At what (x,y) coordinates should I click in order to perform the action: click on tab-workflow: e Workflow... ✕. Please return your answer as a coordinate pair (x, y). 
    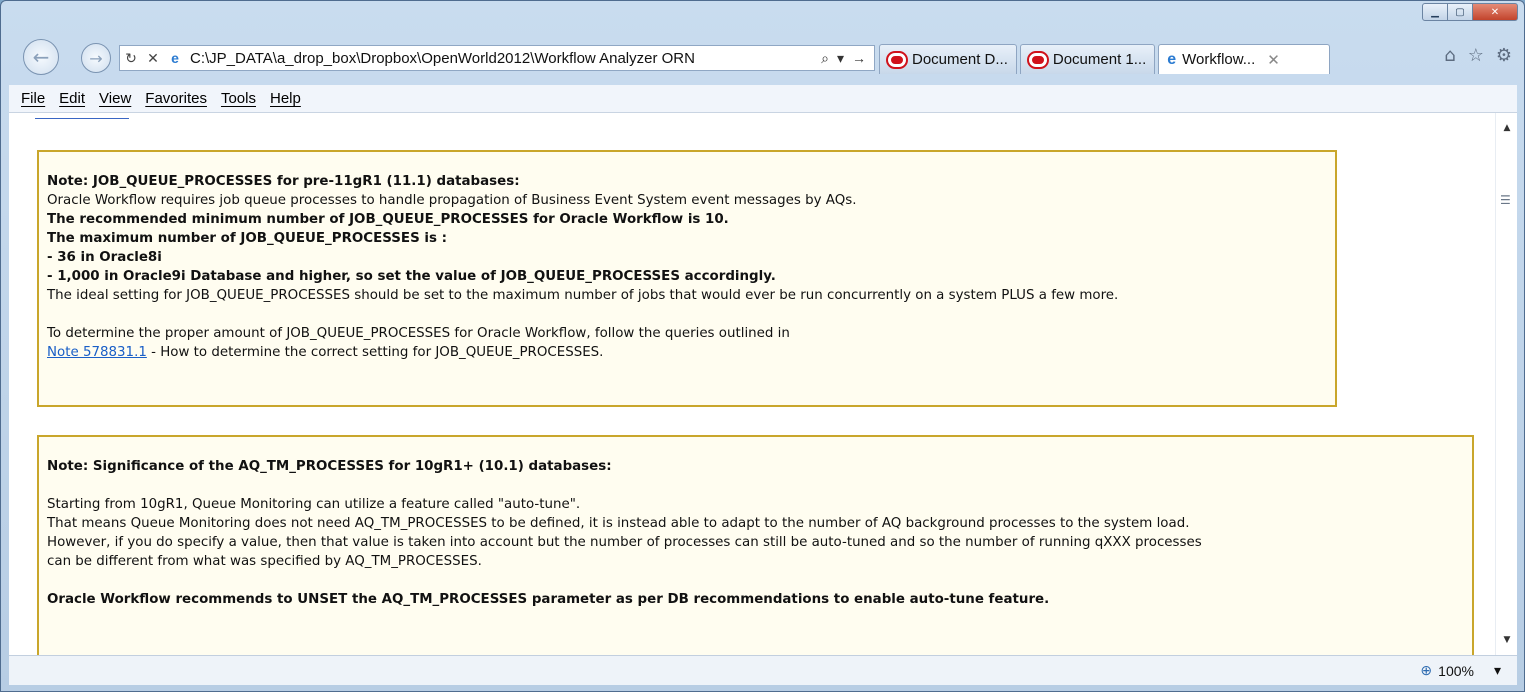
    Looking at the image, I should click on (1244, 59).